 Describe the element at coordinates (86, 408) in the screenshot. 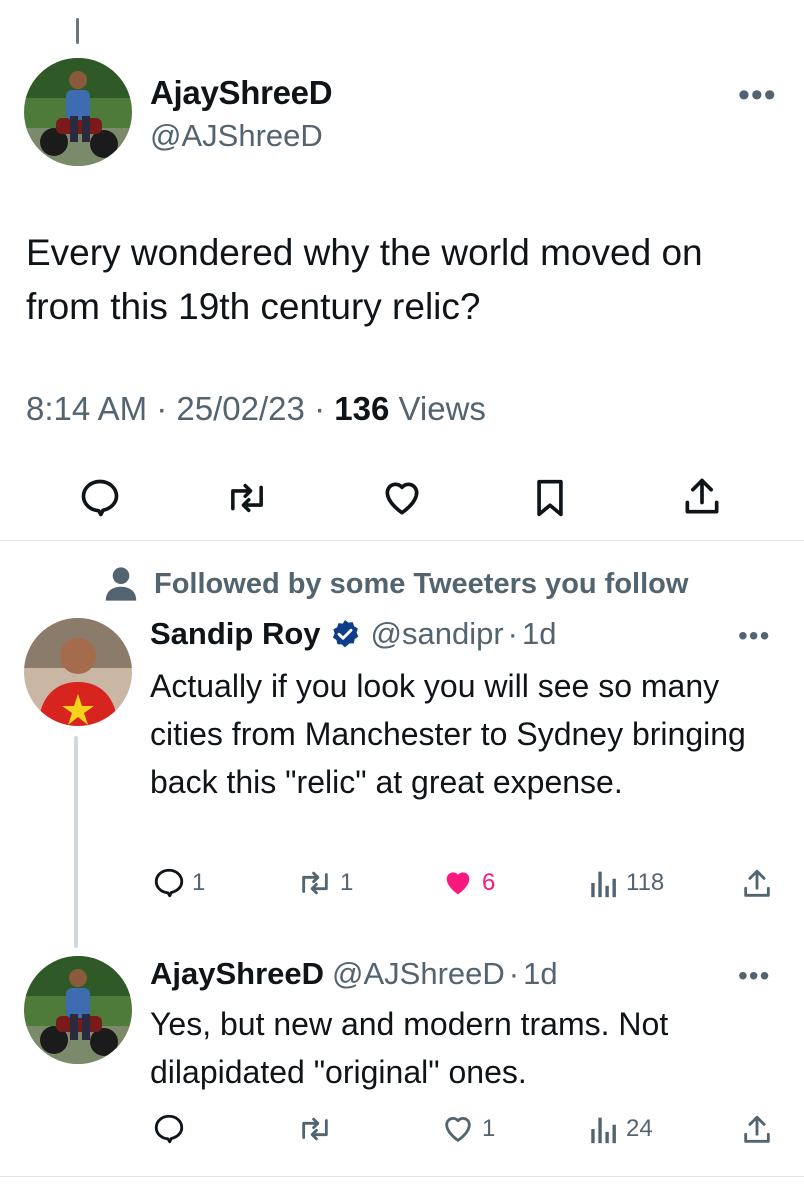

I see `tweet-time: 8:14 AM` at that location.